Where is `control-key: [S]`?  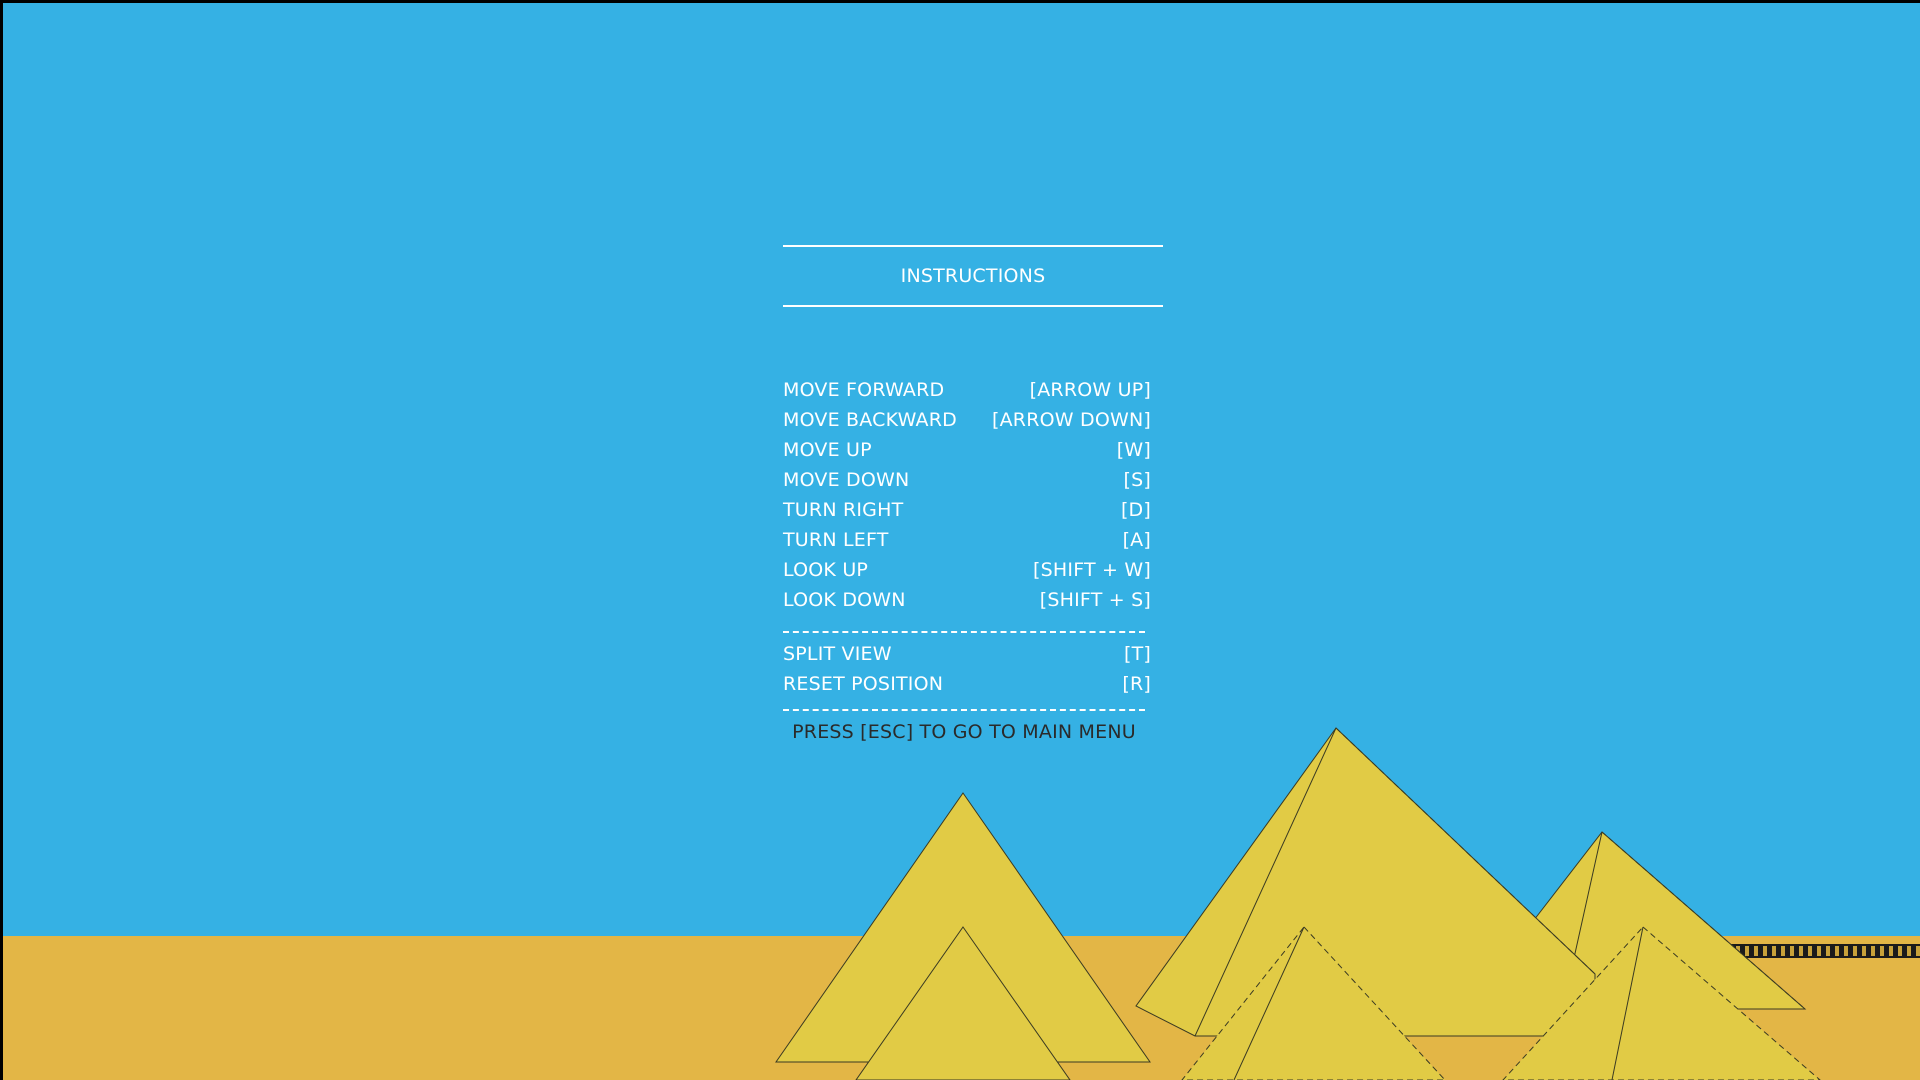
control-key: [S] is located at coordinates (1137, 480).